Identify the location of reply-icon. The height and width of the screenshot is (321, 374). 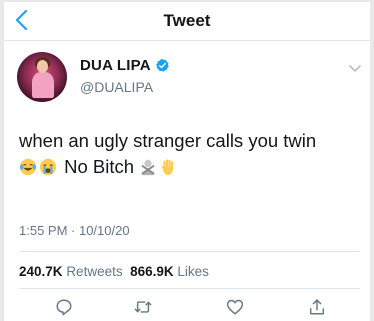
(64, 307).